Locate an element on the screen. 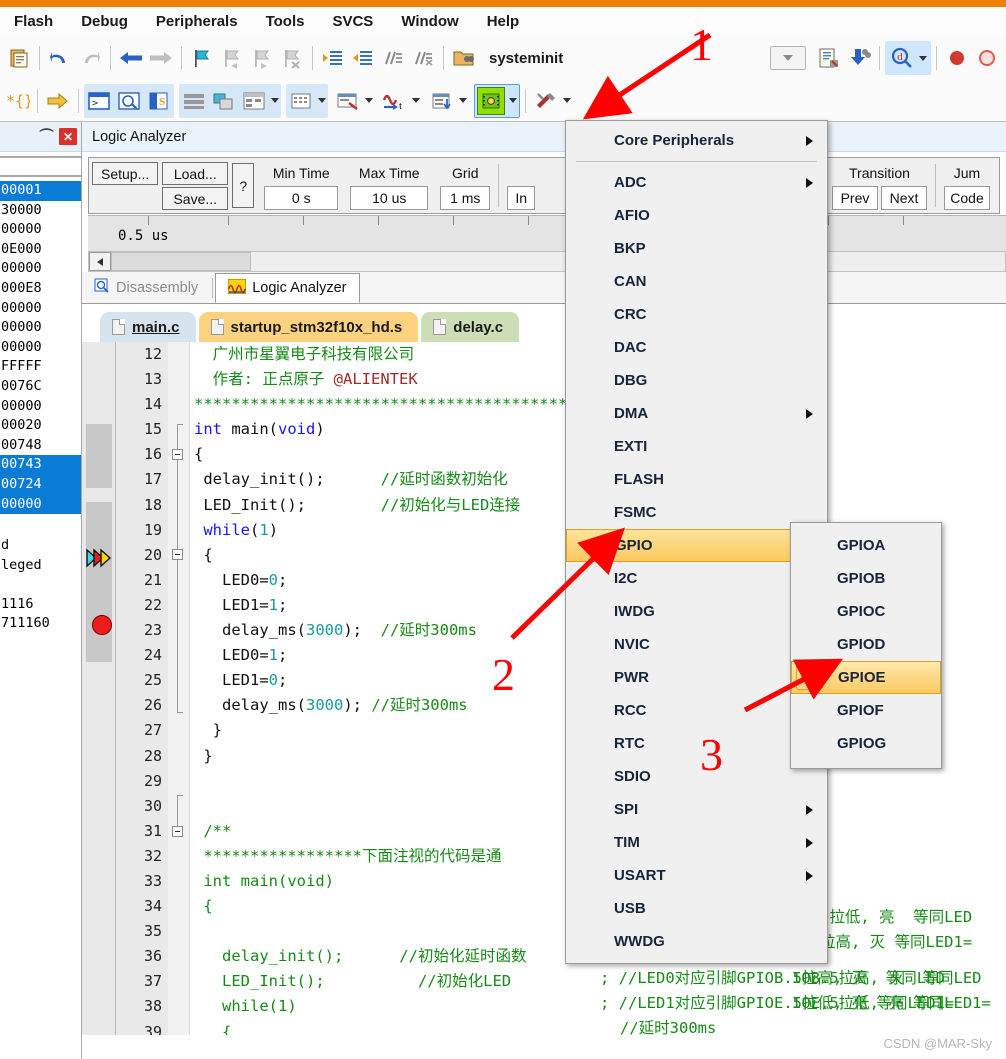 This screenshot has height=1059, width=1006. menu-item-crc: CRC is located at coordinates (696, 314).